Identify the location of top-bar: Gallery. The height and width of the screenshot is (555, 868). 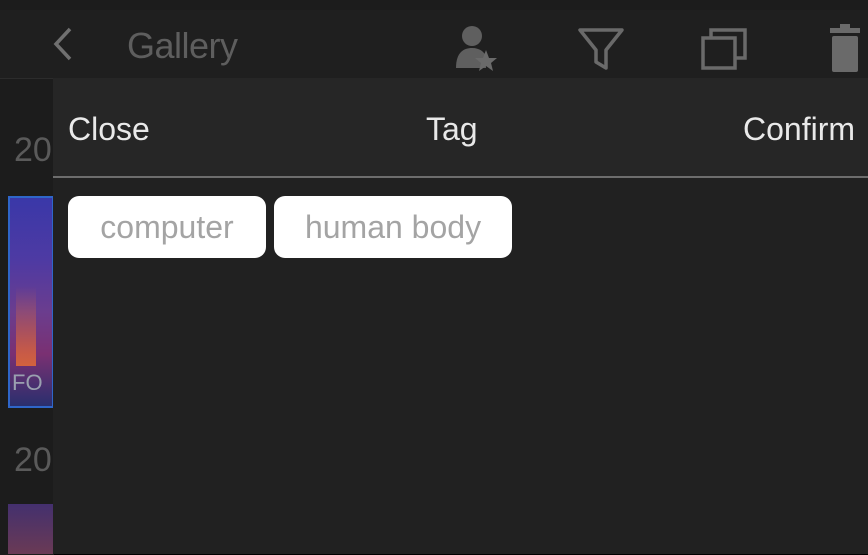
(434, 44).